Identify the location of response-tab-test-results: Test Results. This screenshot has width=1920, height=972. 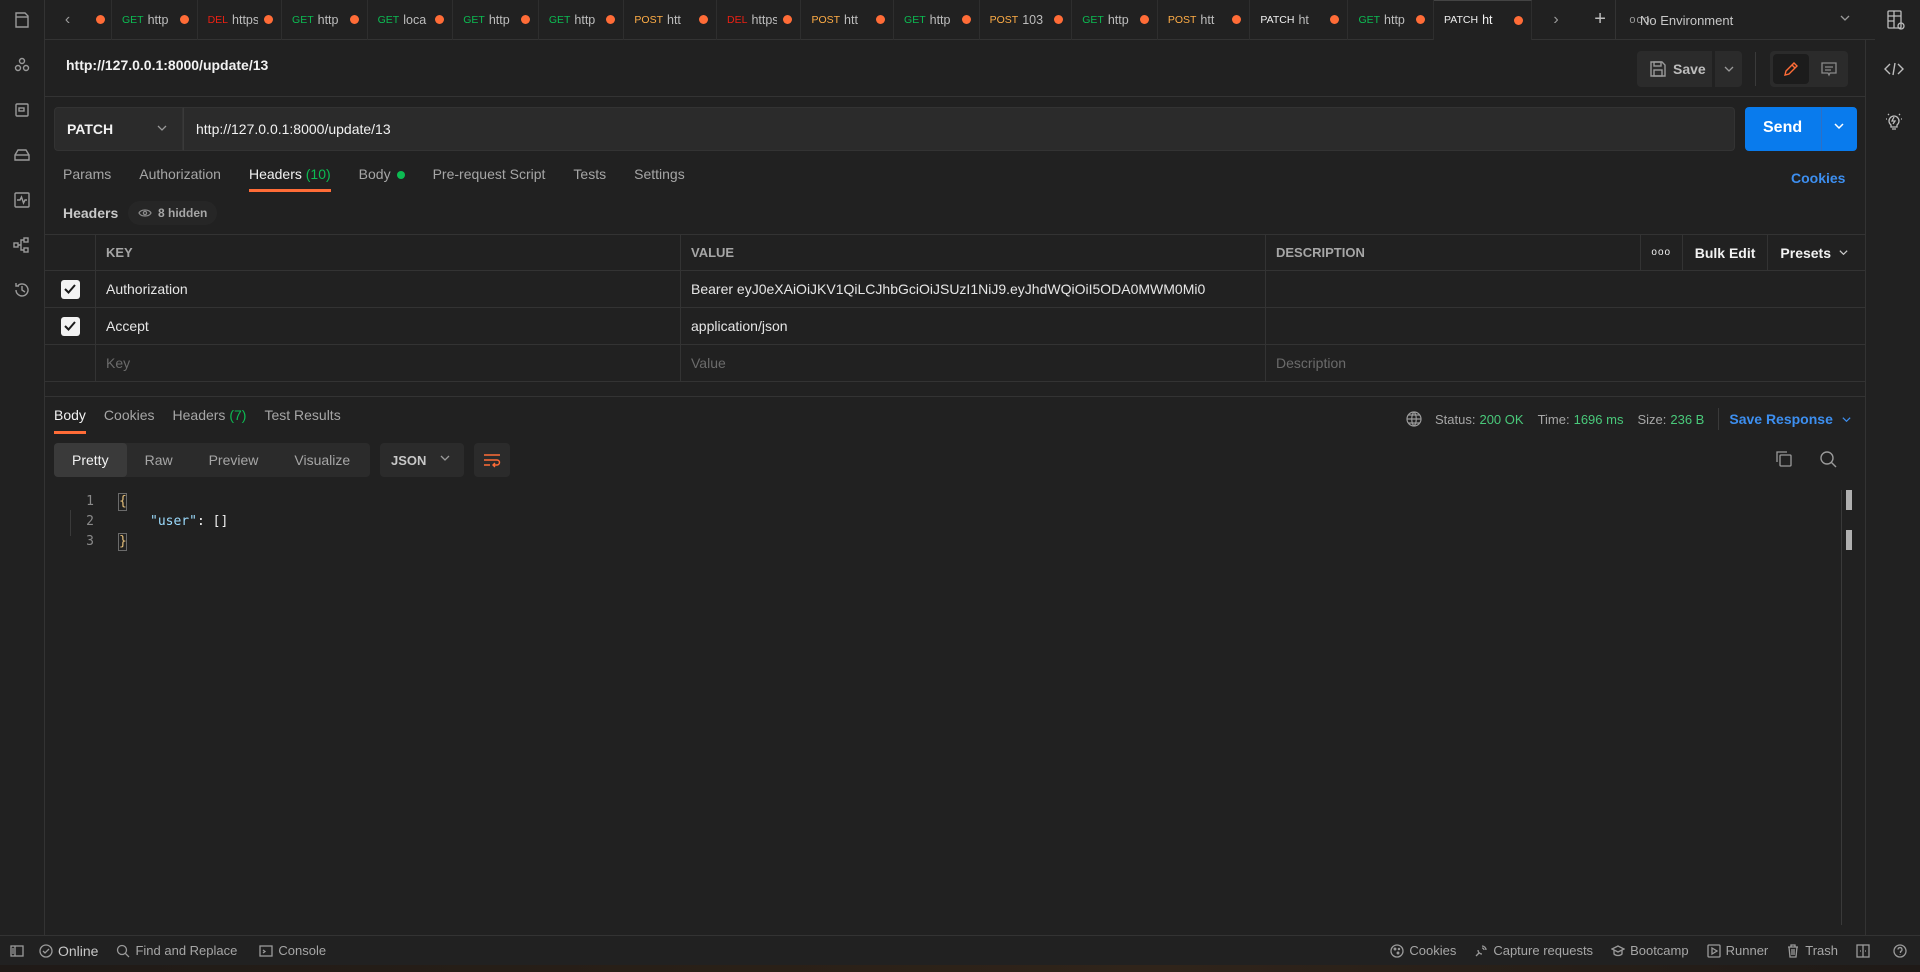
(302, 420).